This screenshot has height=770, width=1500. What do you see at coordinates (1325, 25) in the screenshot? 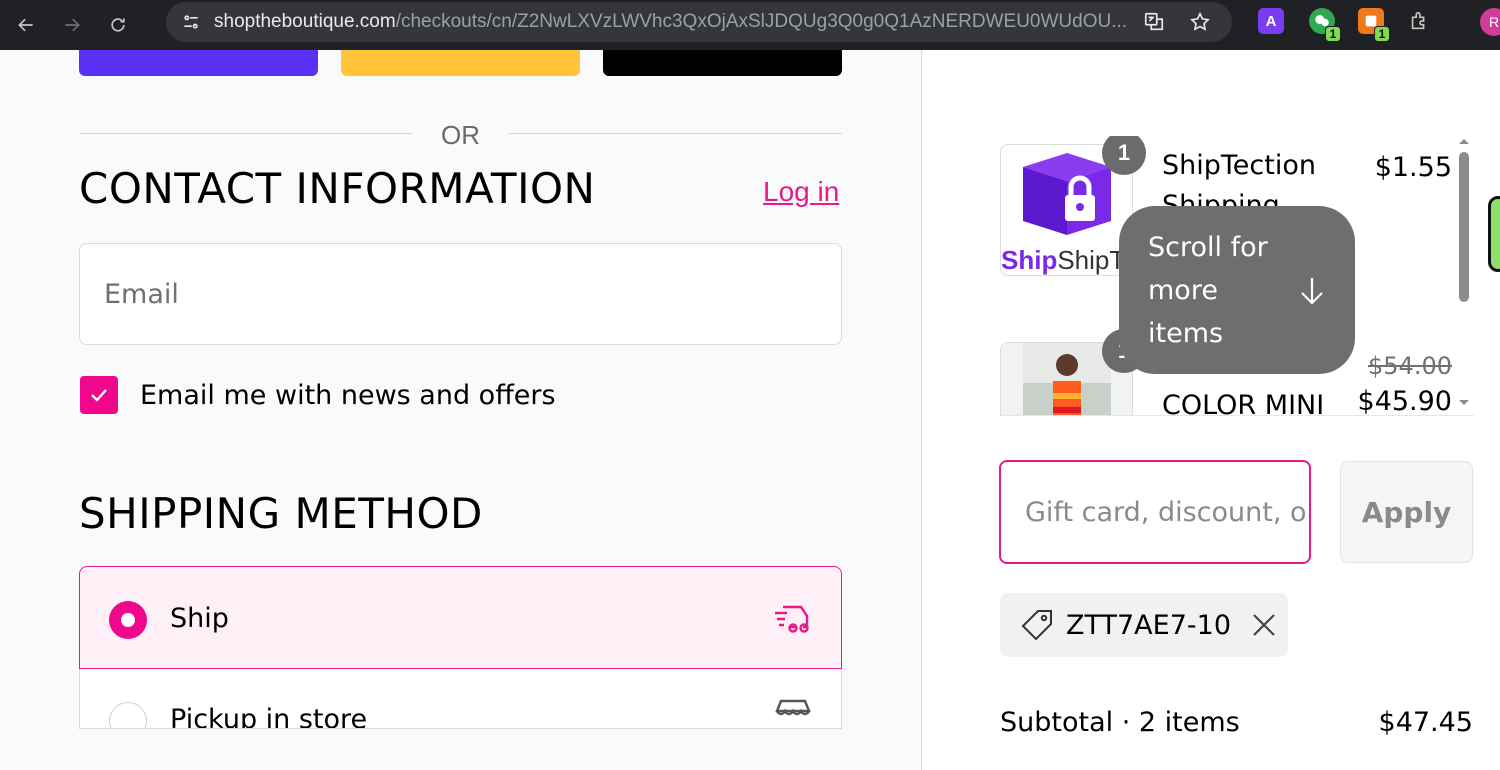
I see `extension-chat-icon: 1` at bounding box center [1325, 25].